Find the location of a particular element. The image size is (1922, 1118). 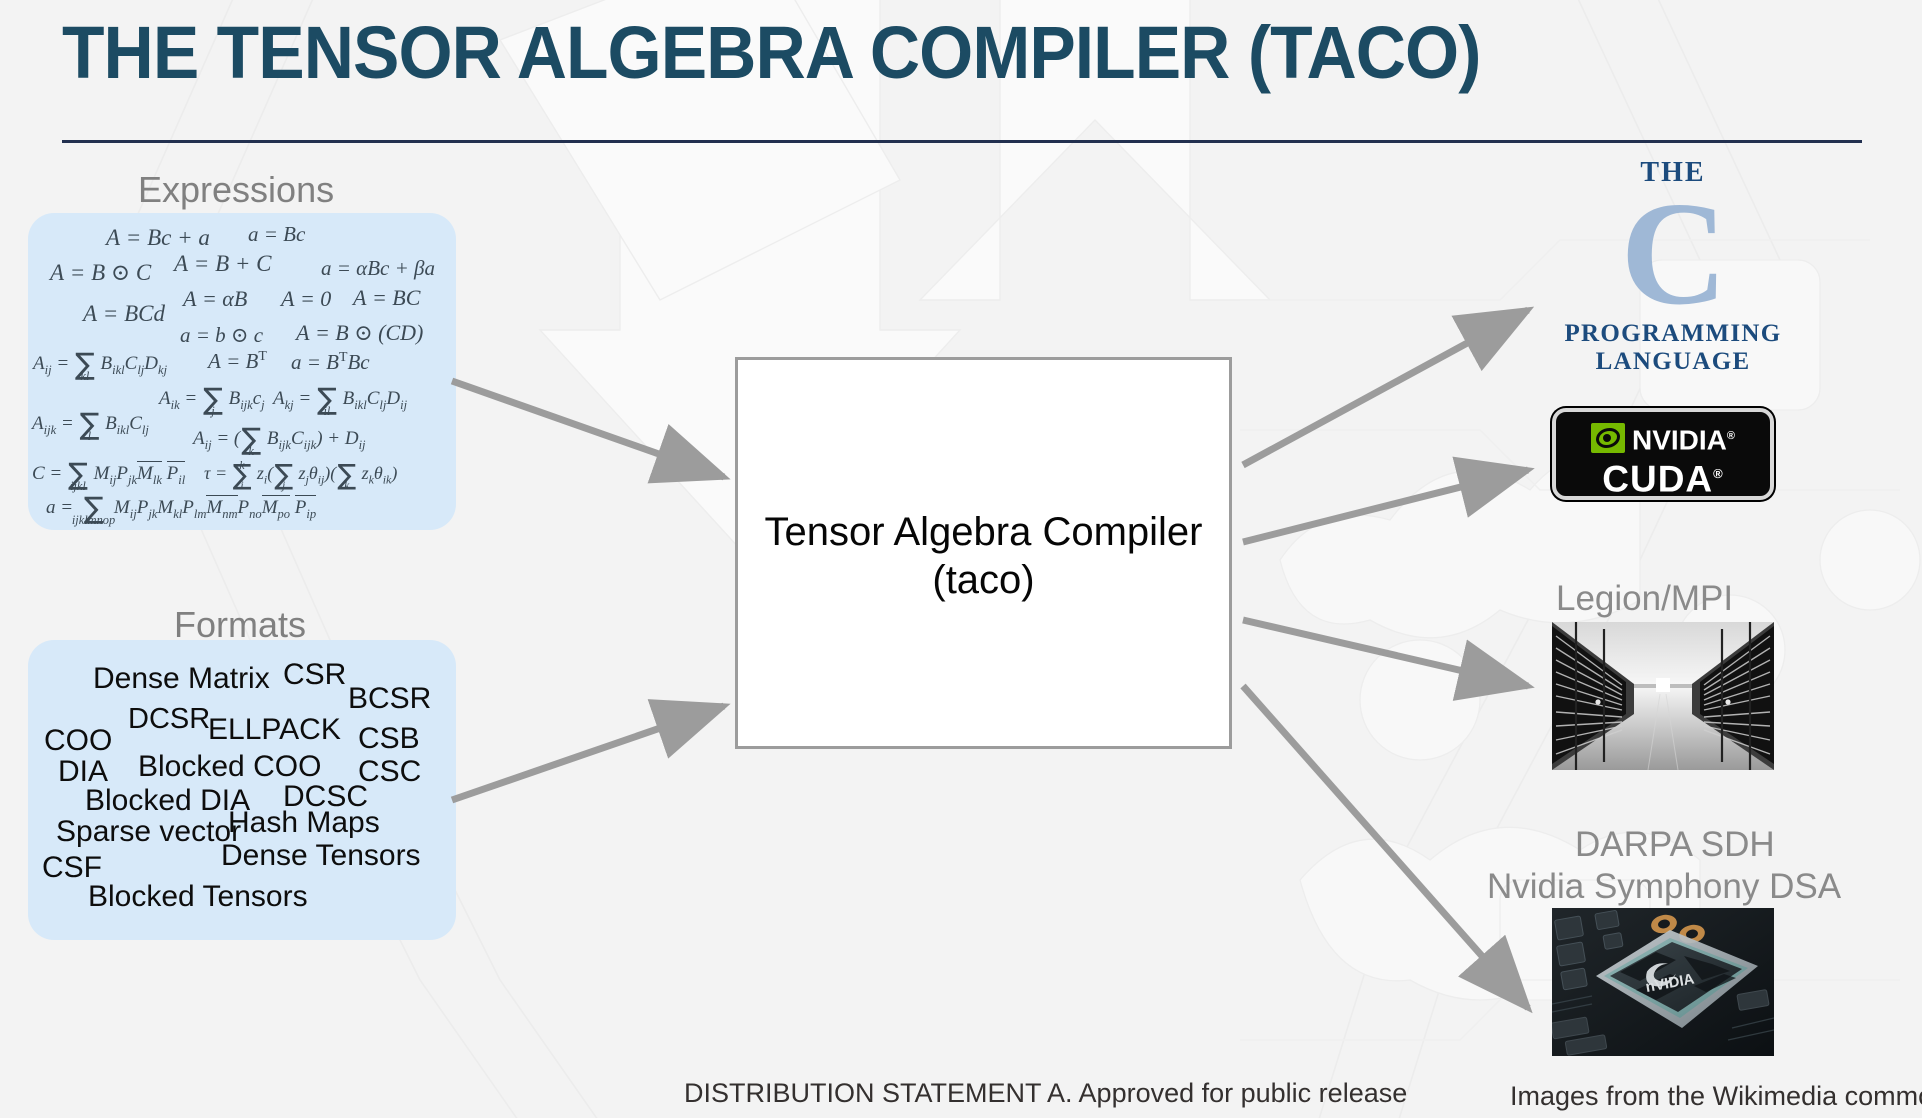

compiler-node-label: Tensor Algebra Compiler (taco) is located at coordinates (983, 556).